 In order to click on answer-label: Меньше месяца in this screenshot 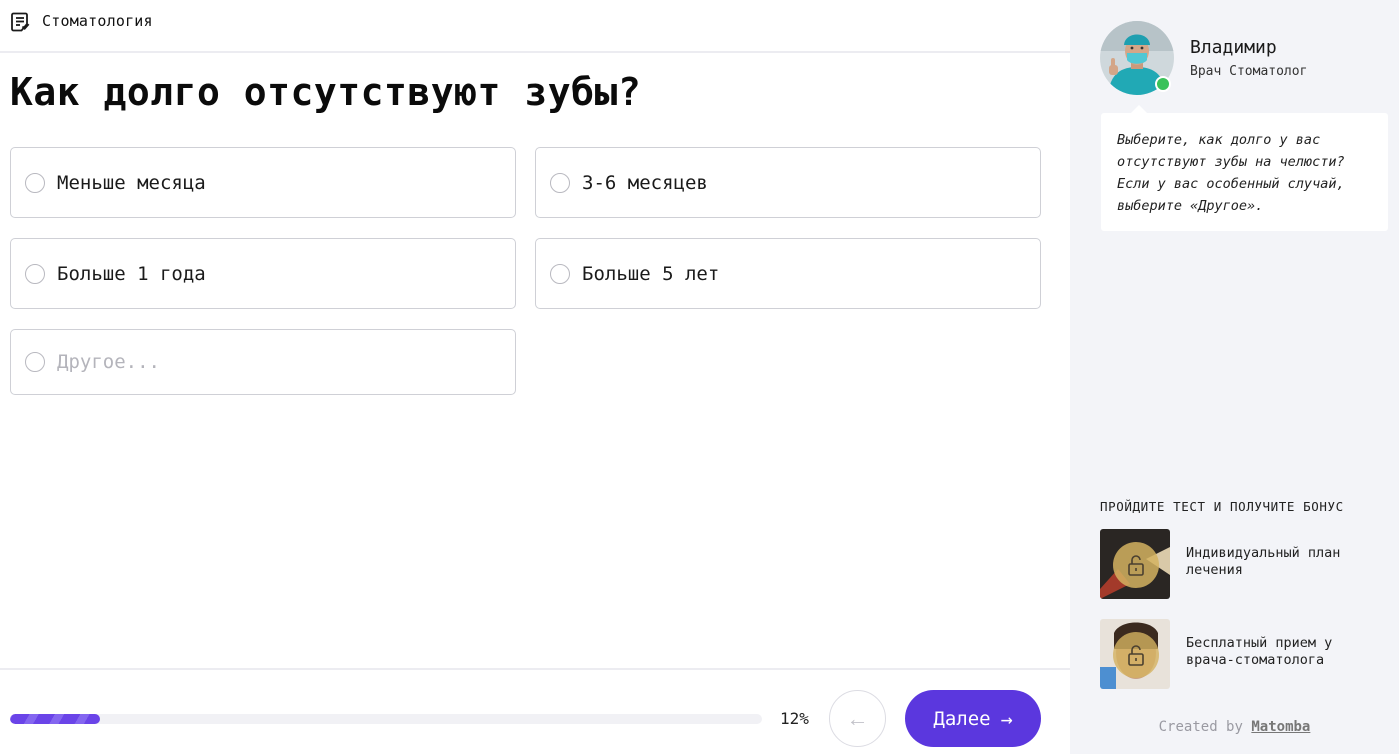, I will do `click(131, 182)`.